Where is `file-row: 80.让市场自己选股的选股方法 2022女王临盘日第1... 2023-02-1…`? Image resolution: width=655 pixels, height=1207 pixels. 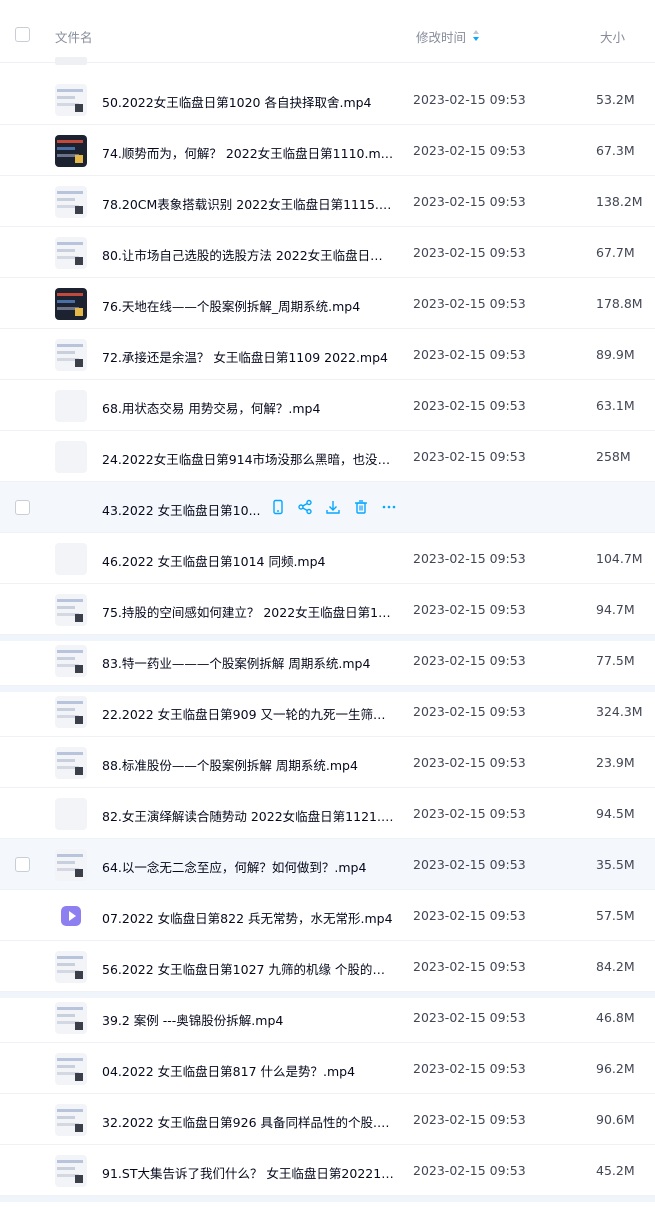
file-row: 80.让市场自己选股的选股方法 2022女王临盘日第1... 2023-02-1… is located at coordinates (327, 252).